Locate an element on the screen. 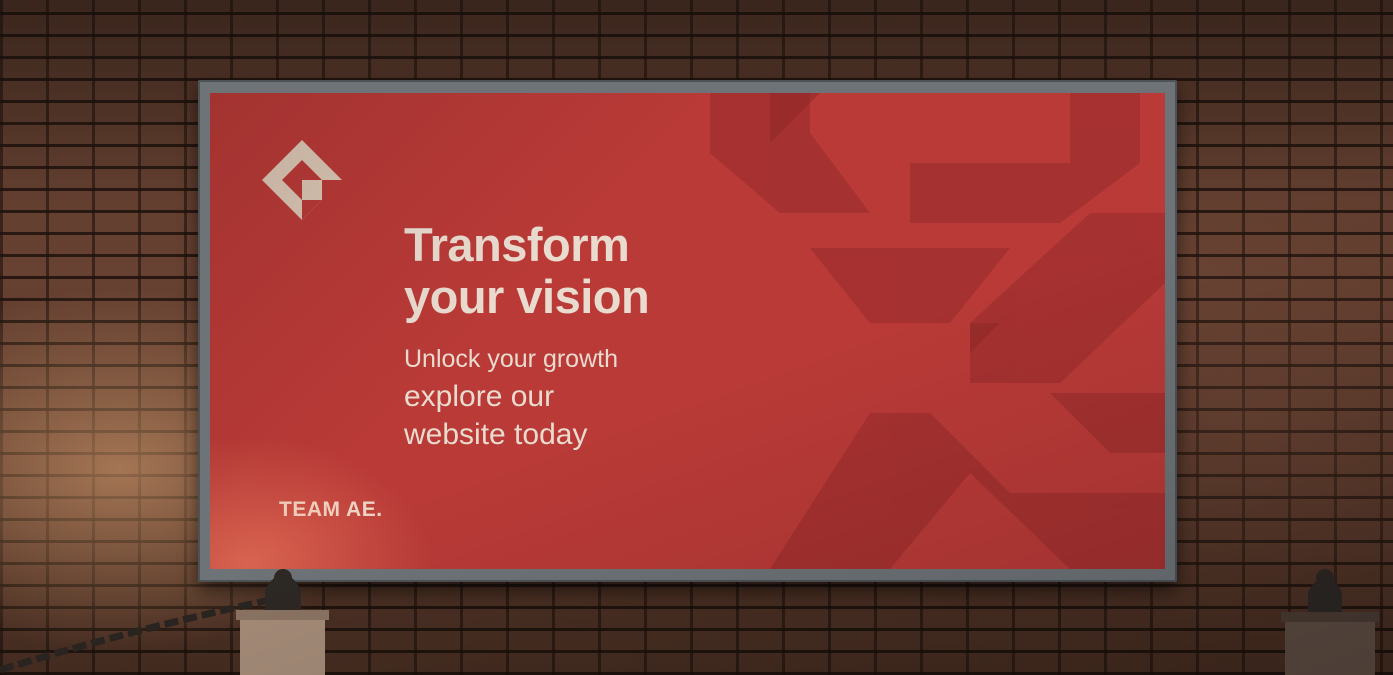 Image resolution: width=1393 pixels, height=675 pixels. brand-name: TEAM AE. is located at coordinates (331, 509).